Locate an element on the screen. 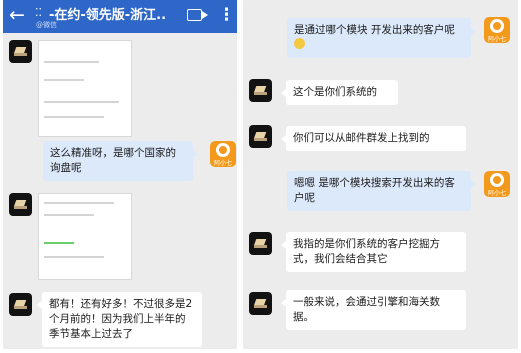 The image size is (521, 353). more-vertical-icon: ⋮ is located at coordinates (226, 15).